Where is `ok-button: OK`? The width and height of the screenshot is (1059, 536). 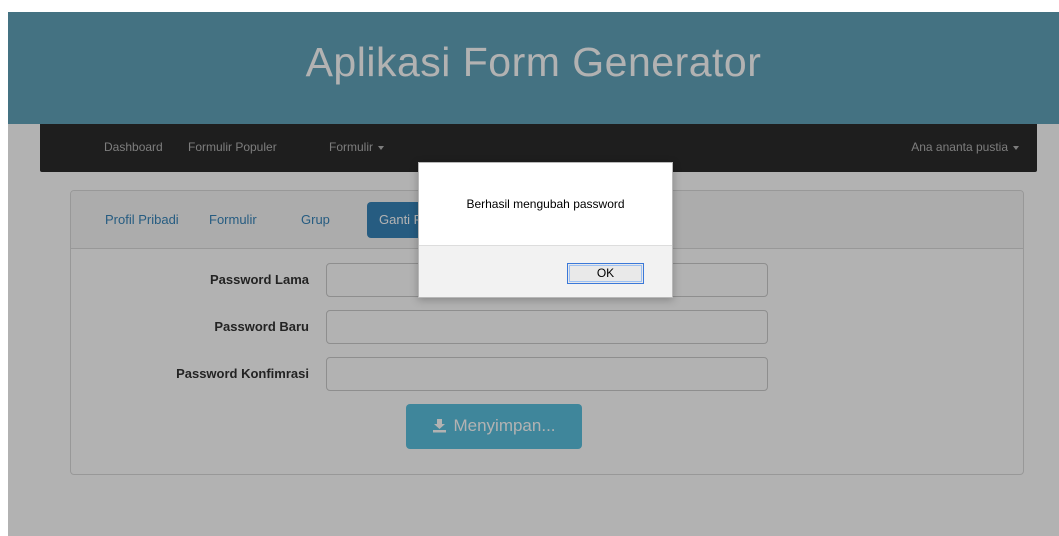 ok-button: OK is located at coordinates (605, 273).